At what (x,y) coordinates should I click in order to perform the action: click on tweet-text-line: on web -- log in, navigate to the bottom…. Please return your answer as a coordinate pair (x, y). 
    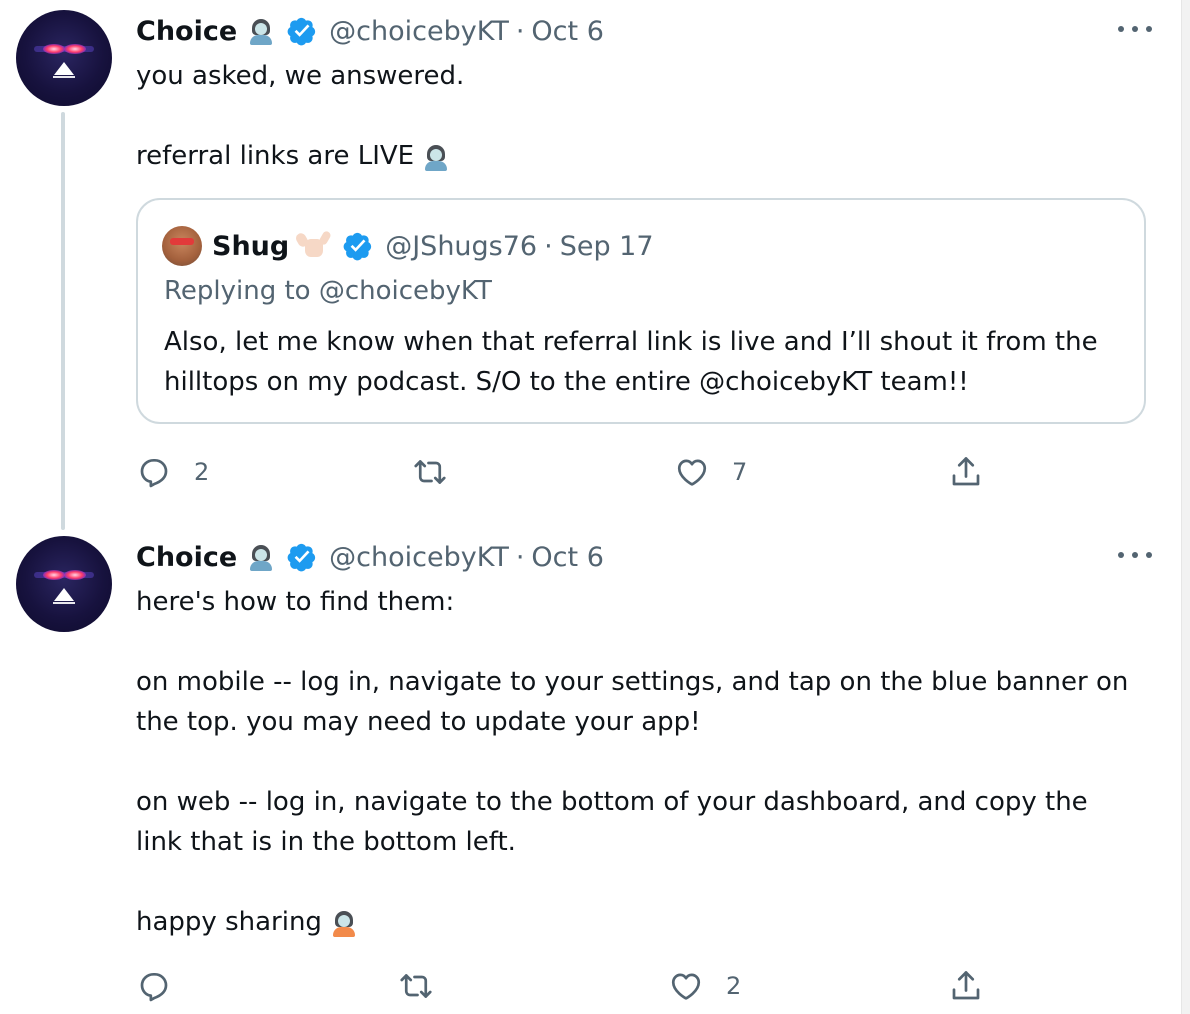
    Looking at the image, I should click on (612, 802).